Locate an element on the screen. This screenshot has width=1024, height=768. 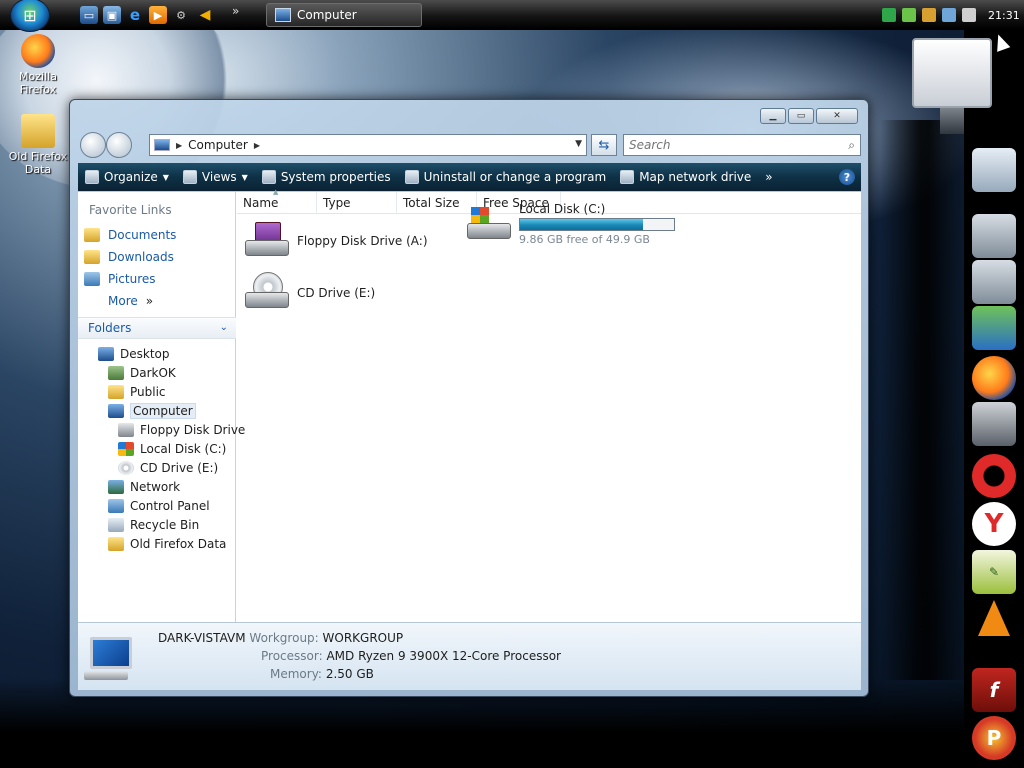
tree-item-computer: Computer is located at coordinates (157, 410).